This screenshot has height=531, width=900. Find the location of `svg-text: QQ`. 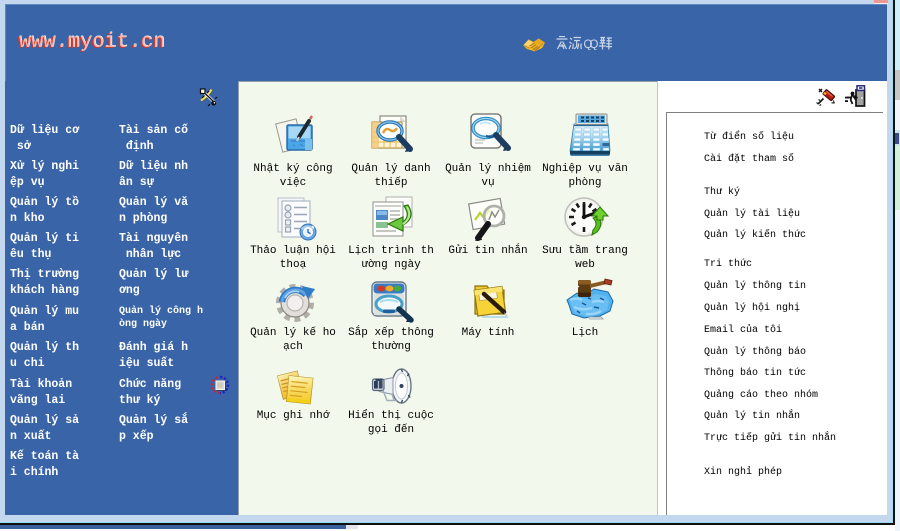

svg-text: QQ is located at coordinates (591, 44).